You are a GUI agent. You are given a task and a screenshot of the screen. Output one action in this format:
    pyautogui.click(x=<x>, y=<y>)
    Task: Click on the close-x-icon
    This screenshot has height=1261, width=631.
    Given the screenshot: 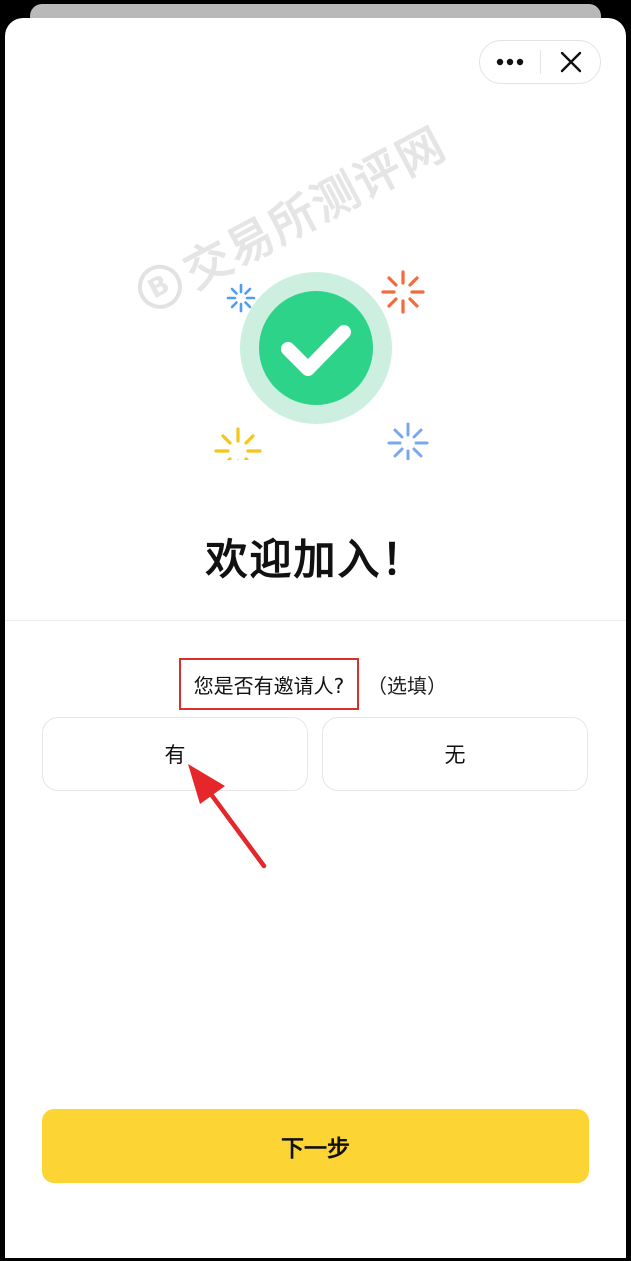 What is the action you would take?
    pyautogui.click(x=571, y=62)
    